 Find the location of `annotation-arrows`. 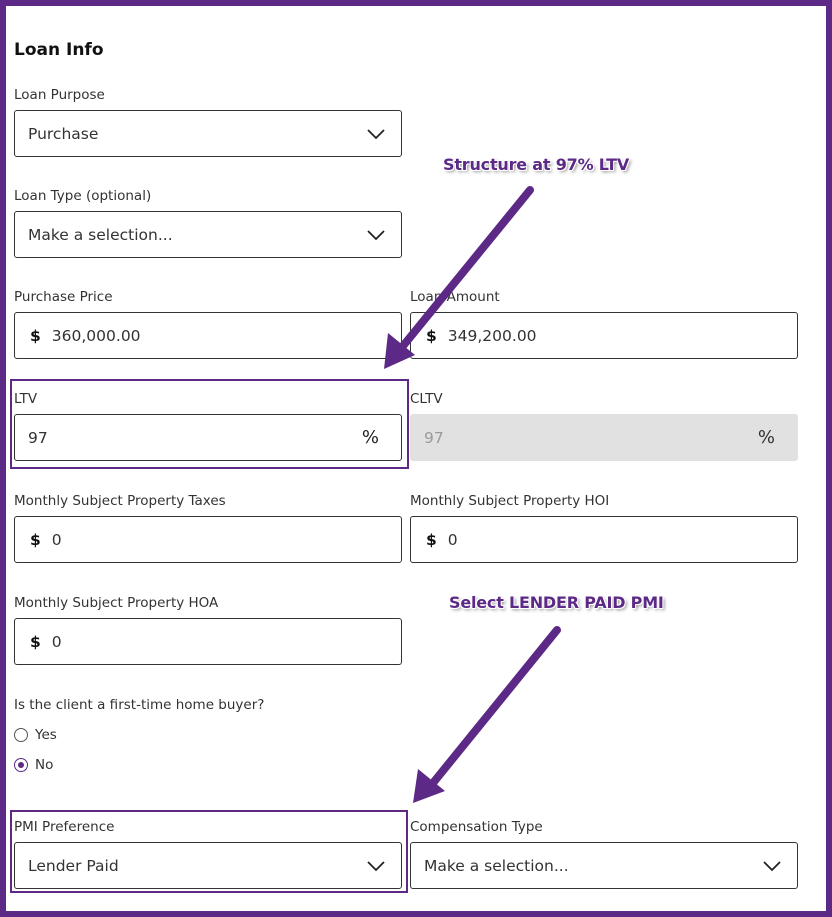

annotation-arrows is located at coordinates (472, 494).